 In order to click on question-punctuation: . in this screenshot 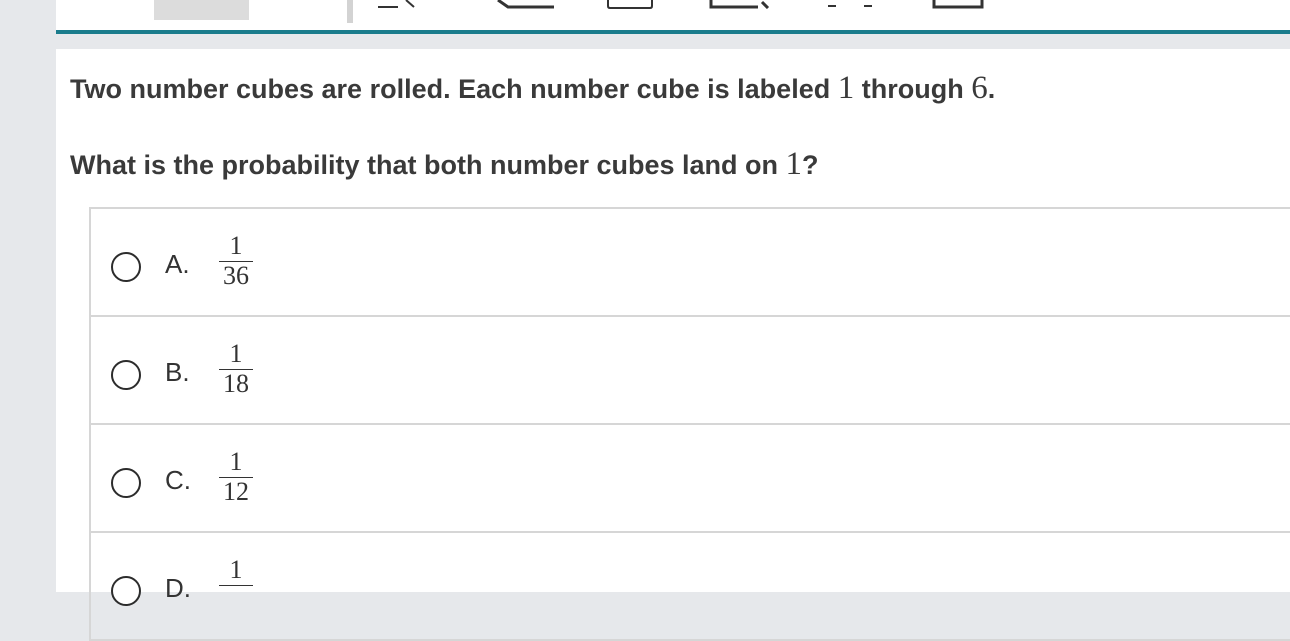, I will do `click(991, 89)`.